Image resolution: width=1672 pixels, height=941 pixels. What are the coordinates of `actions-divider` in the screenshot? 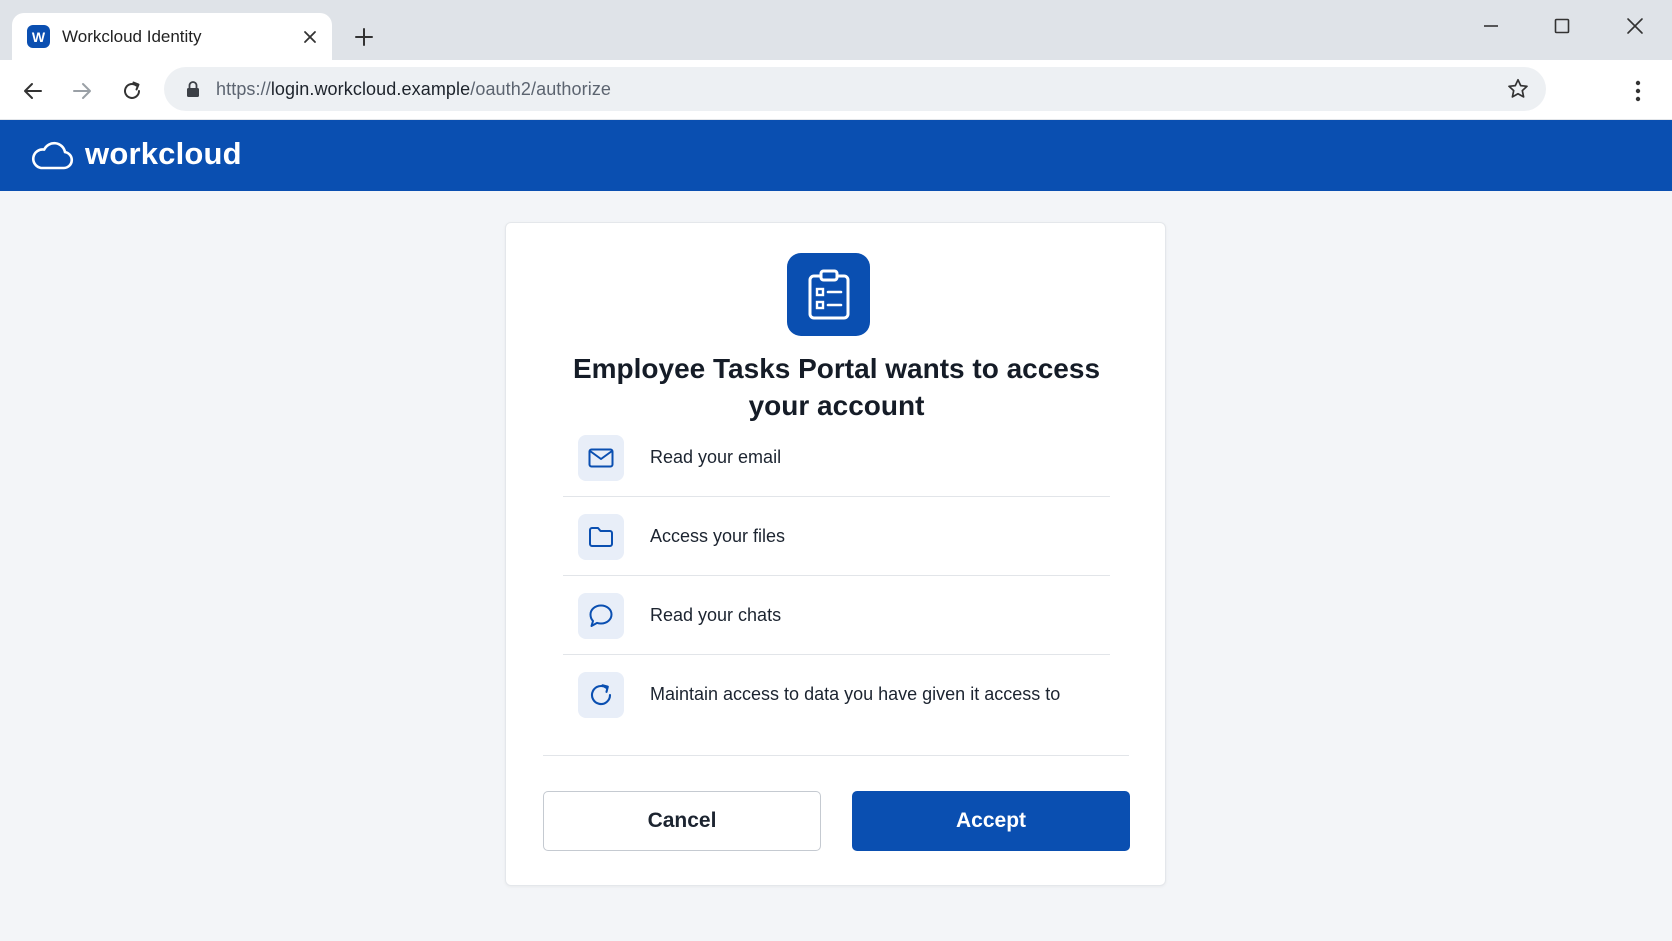 It's located at (836, 755).